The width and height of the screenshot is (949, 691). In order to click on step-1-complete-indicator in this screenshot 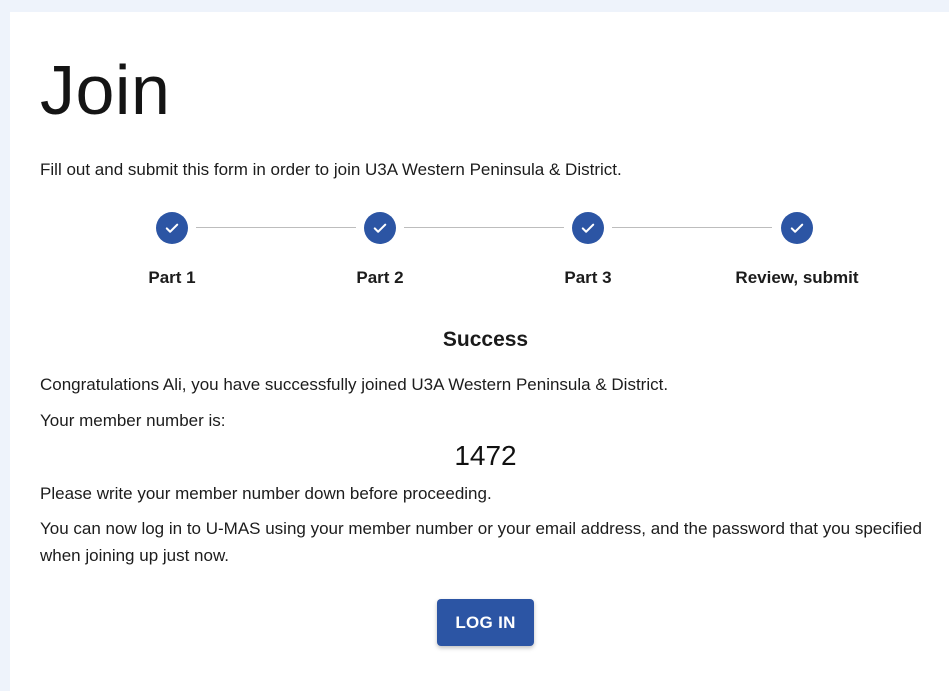, I will do `click(172, 228)`.